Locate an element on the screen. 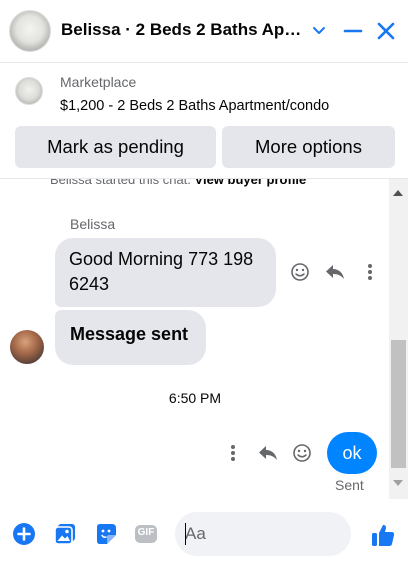 The width and height of the screenshot is (408, 566). chat-header: Belissa · 2 Beds 2 Baths Apartment/condo is located at coordinates (204, 31).